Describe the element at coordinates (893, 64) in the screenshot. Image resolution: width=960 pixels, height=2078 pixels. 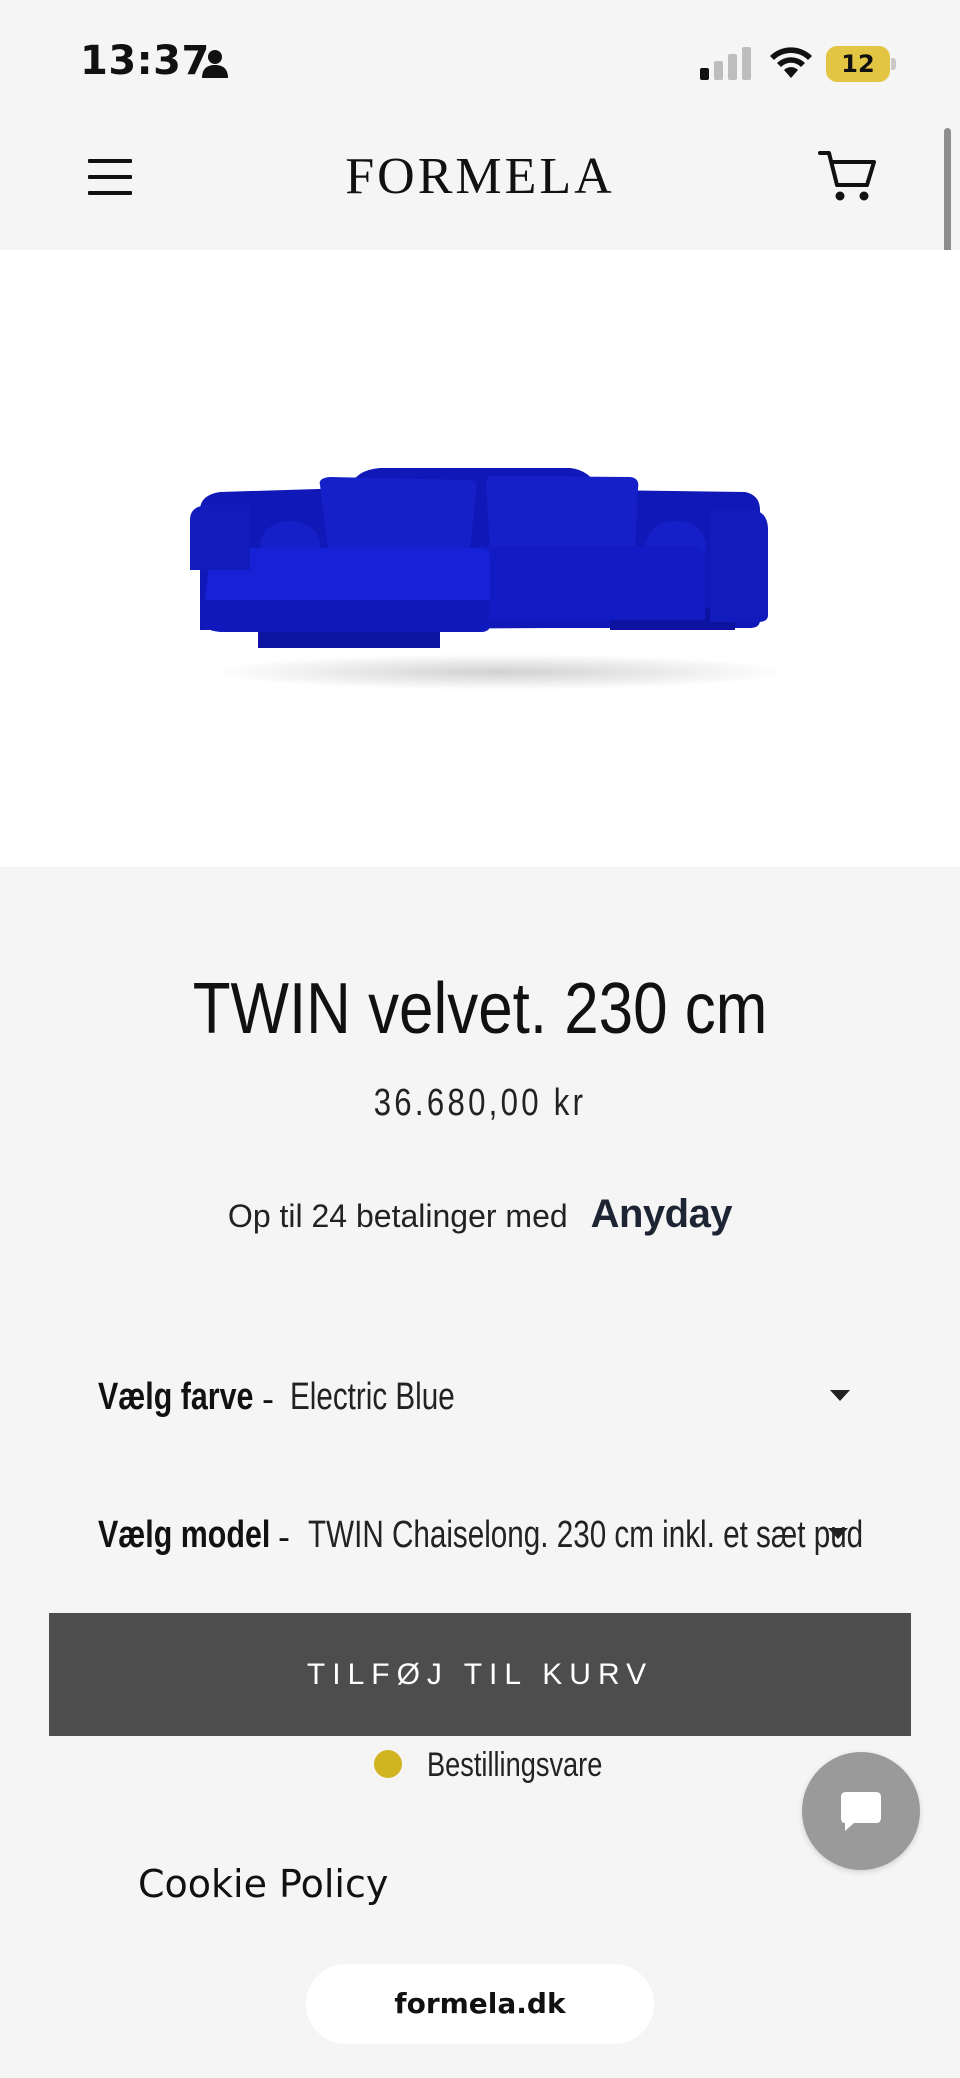
I see `battery-cap` at that location.